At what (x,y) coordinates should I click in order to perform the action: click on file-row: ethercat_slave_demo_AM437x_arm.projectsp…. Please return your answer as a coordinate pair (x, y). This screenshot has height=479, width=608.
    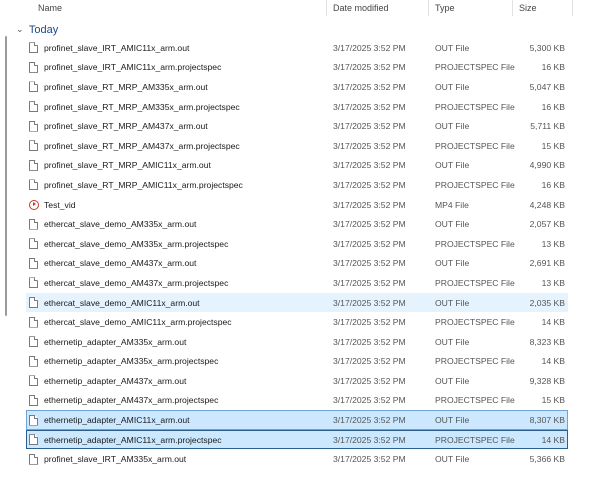
    Looking at the image, I should click on (297, 283).